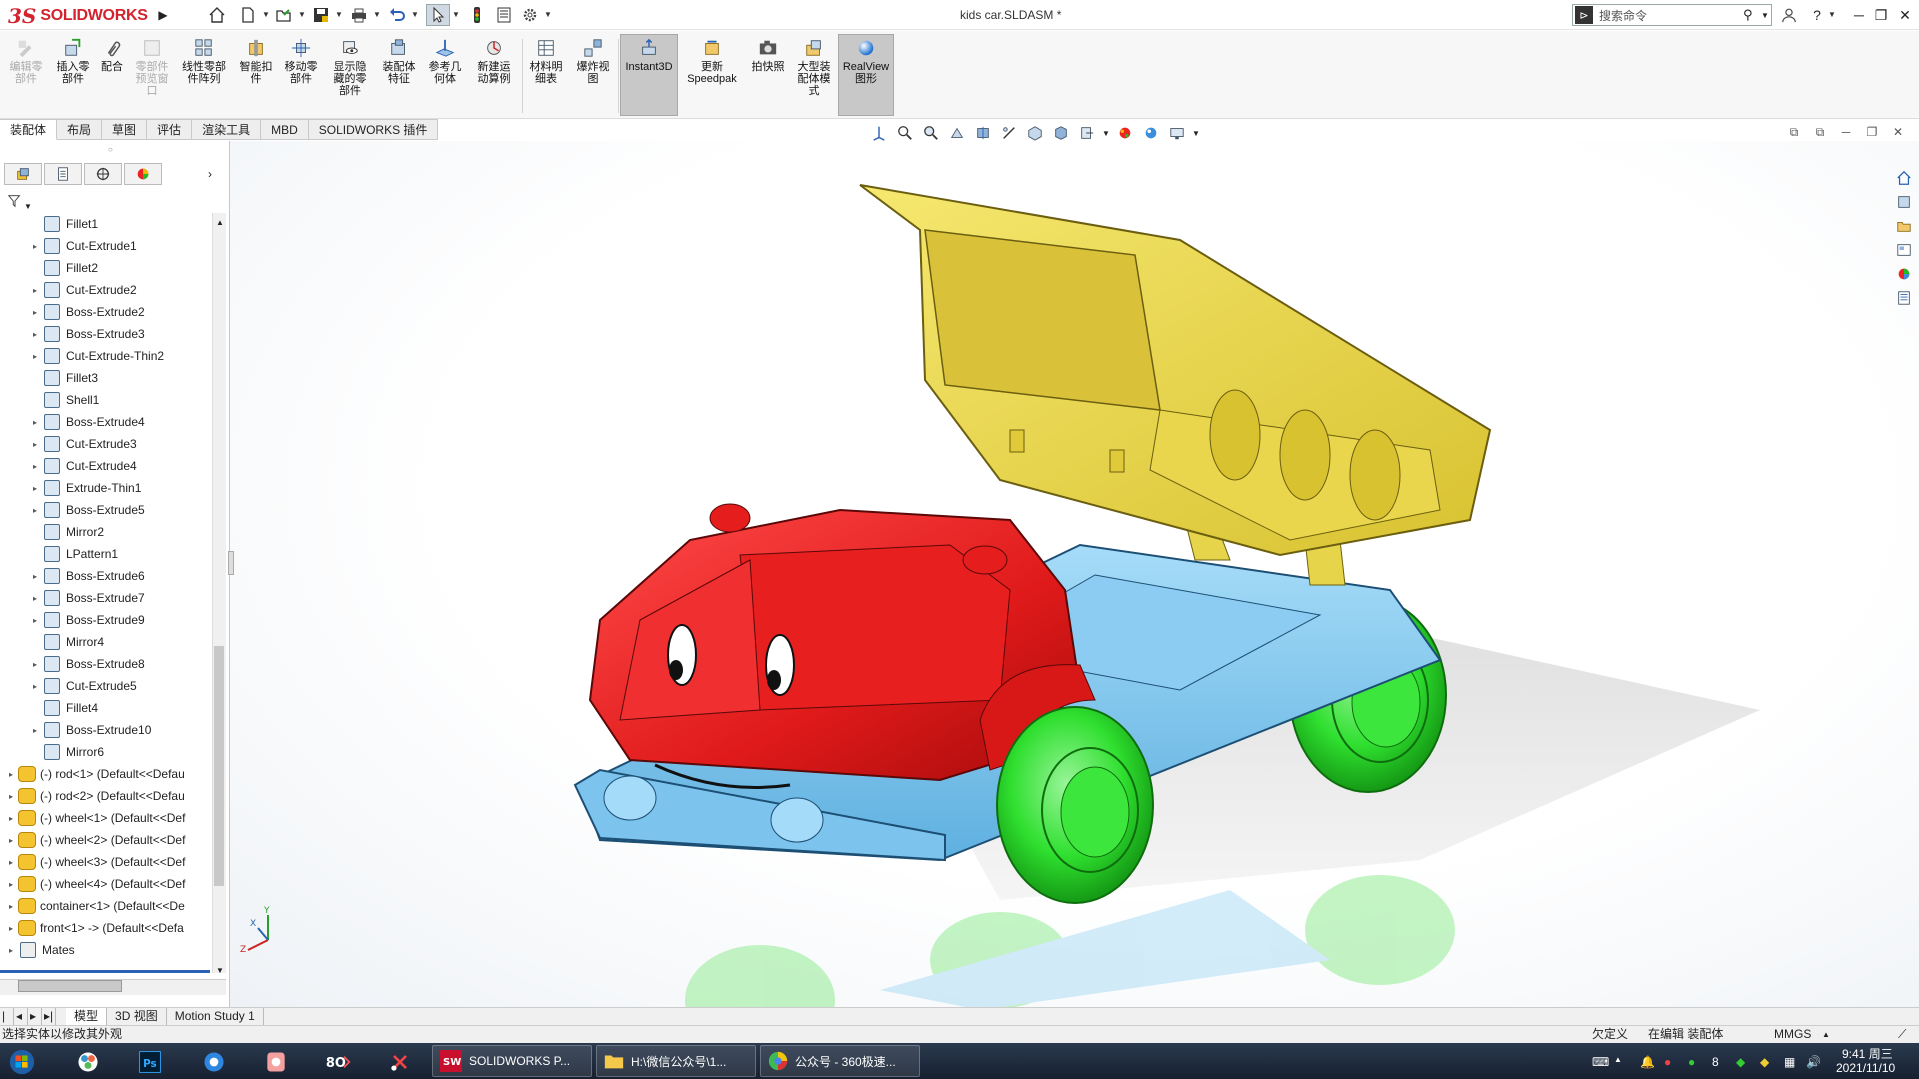 The image size is (1919, 1079). I want to click on tree-feature-row: Fillet1, so click(106, 224).